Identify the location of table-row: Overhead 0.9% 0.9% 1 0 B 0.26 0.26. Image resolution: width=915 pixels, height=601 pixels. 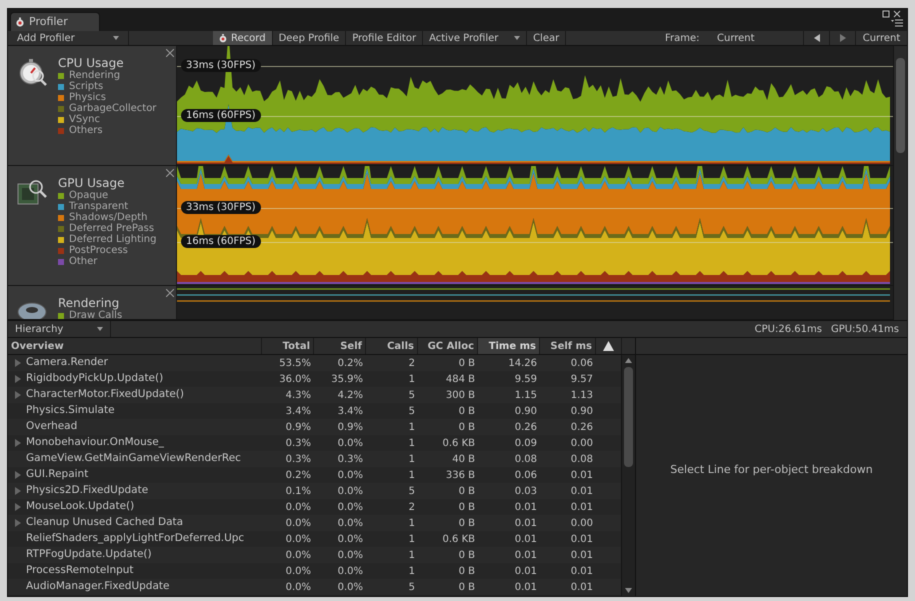
(315, 427).